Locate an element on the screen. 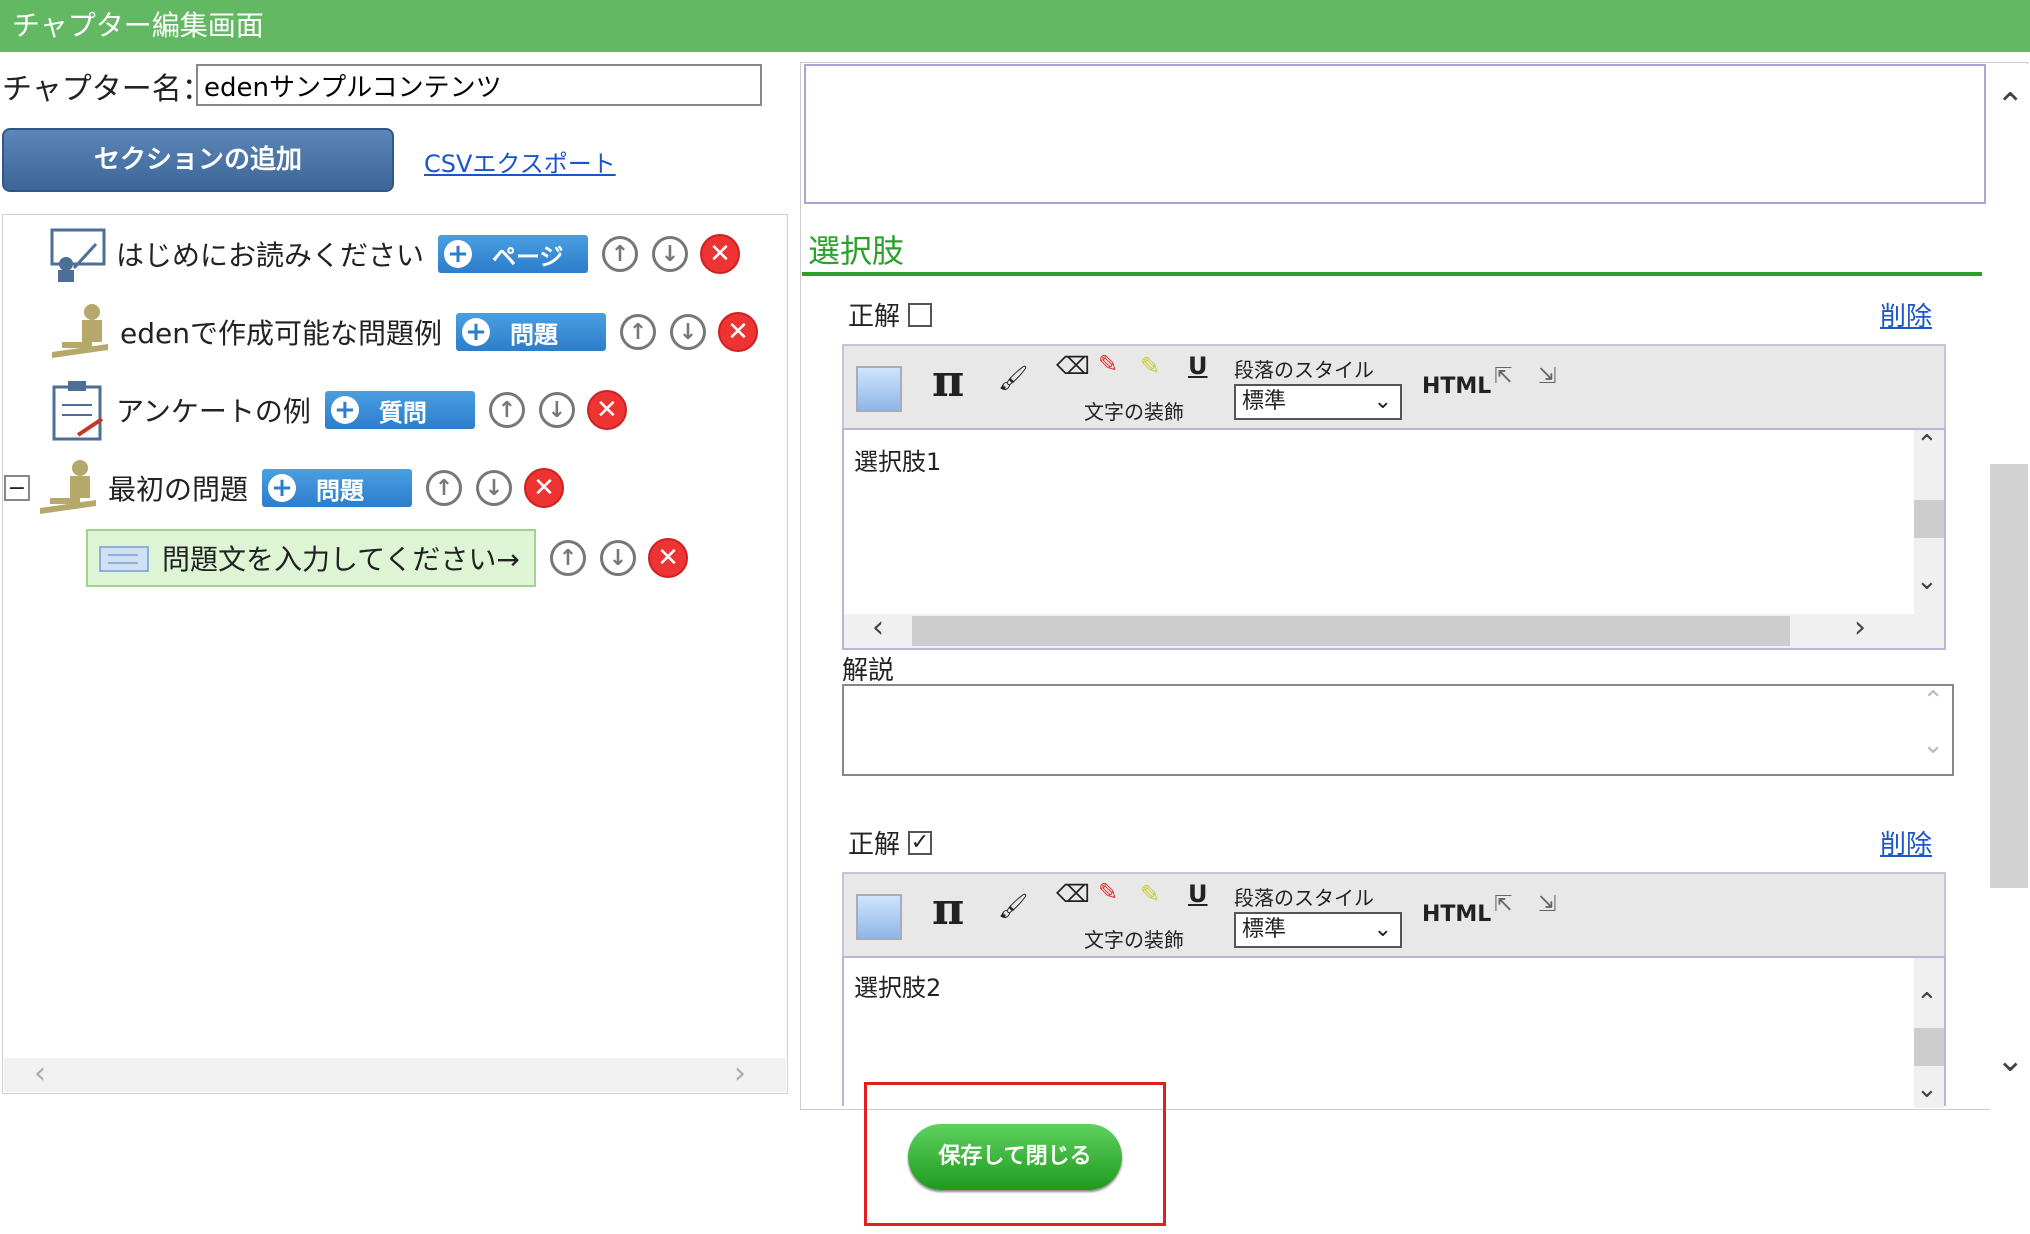 This screenshot has width=2030, height=1234. add-survey-question-button: + 質問 is located at coordinates (399, 410).